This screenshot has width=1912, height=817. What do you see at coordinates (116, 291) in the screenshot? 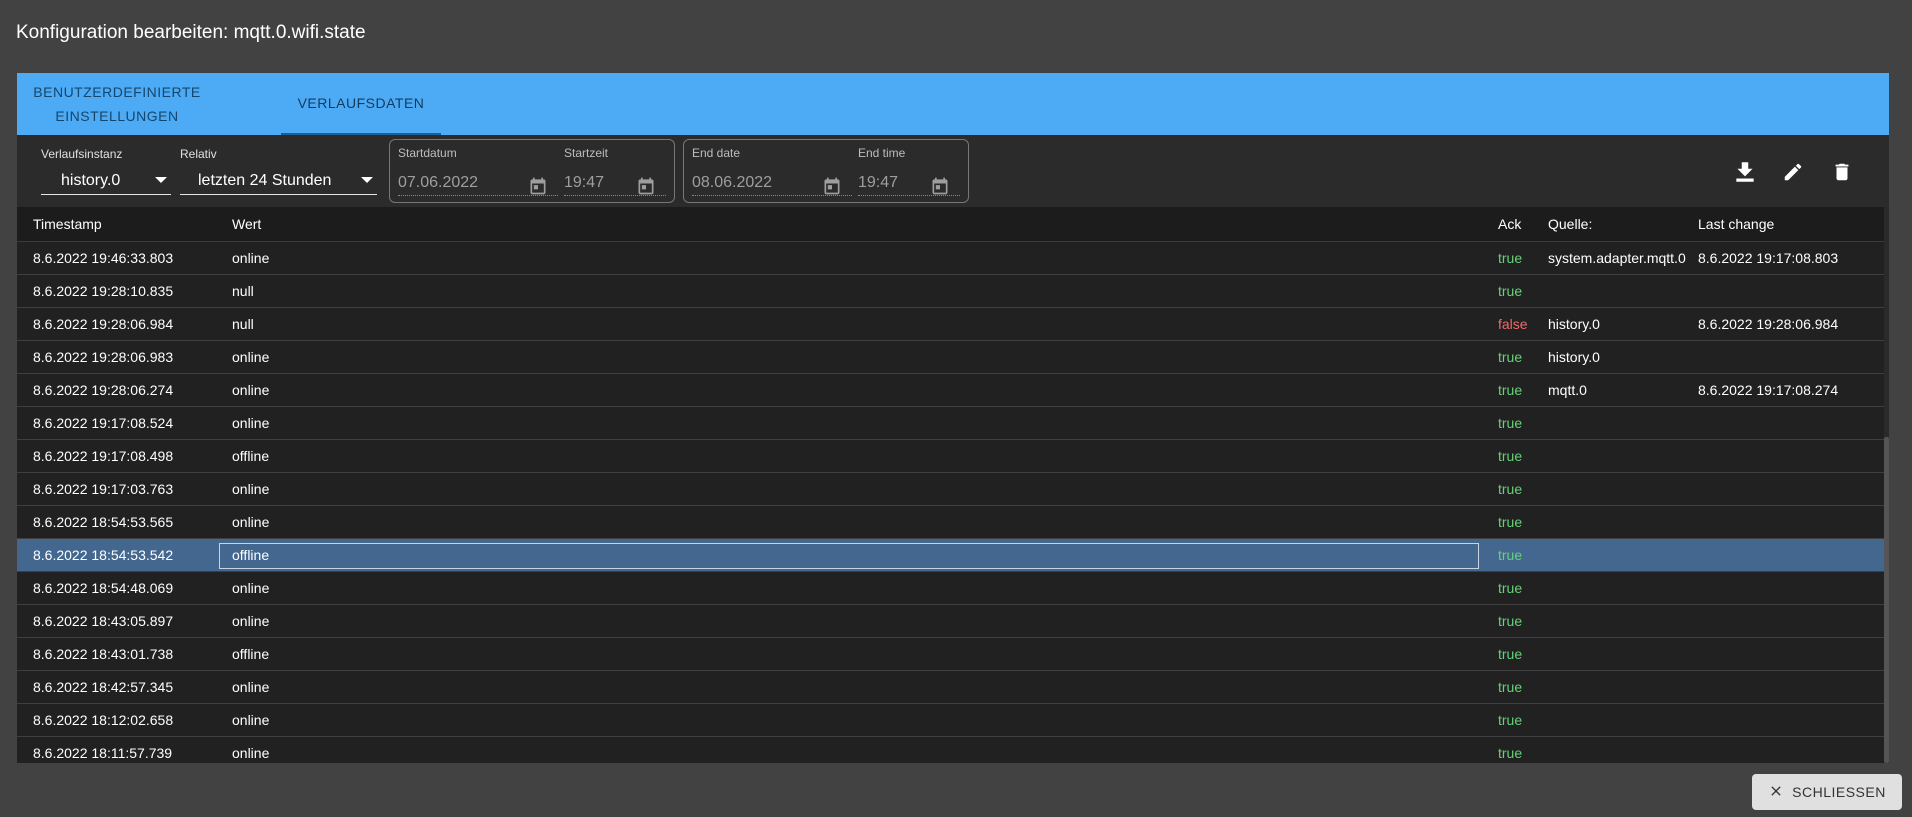
I see `cell-timestamp: 8.6.2022 19:28:10.835` at bounding box center [116, 291].